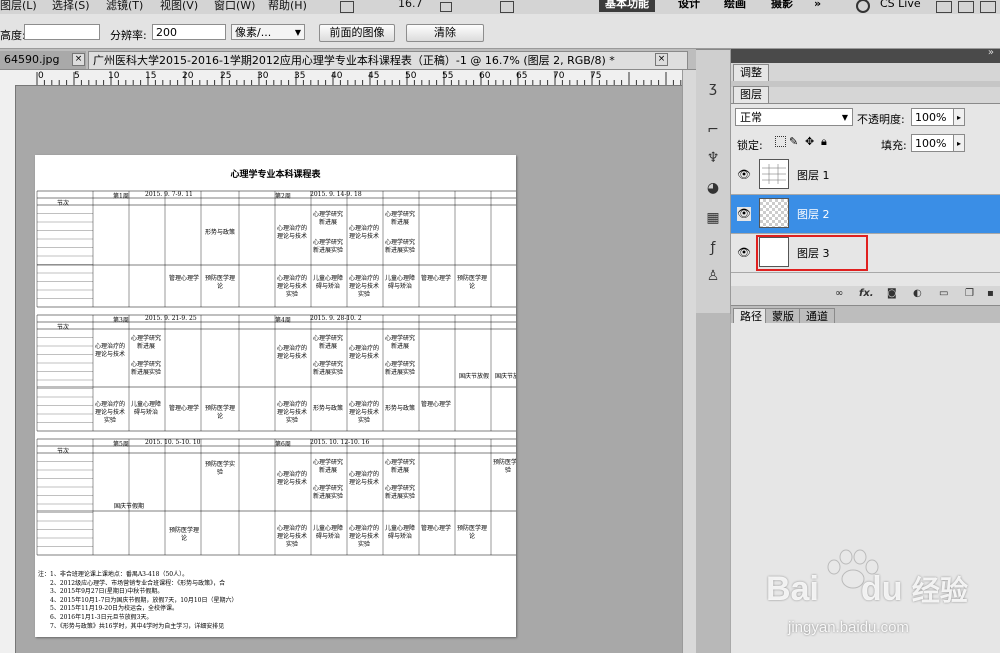 Image resolution: width=1000 pixels, height=653 pixels. Describe the element at coordinates (62, 32) in the screenshot. I see `height-input` at that location.